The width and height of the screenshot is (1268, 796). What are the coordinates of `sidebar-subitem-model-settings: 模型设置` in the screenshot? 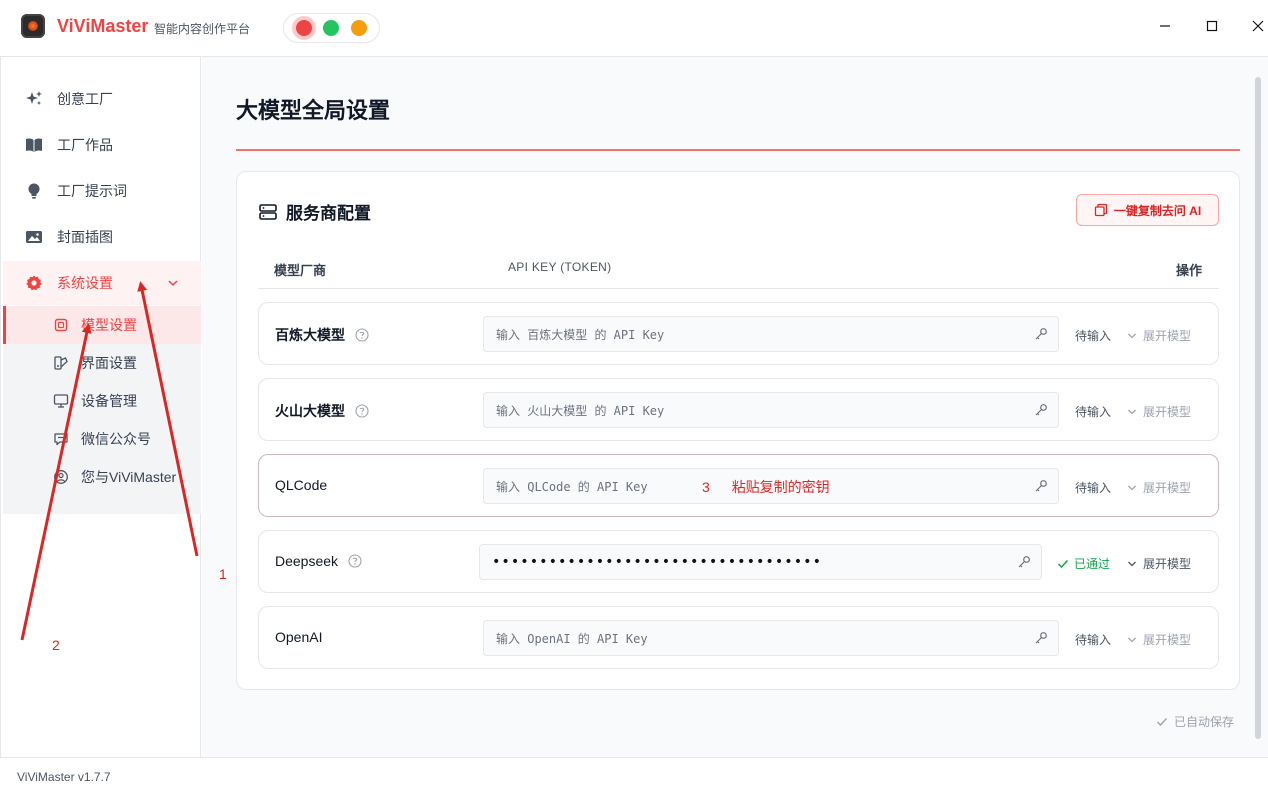 It's located at (102, 325).